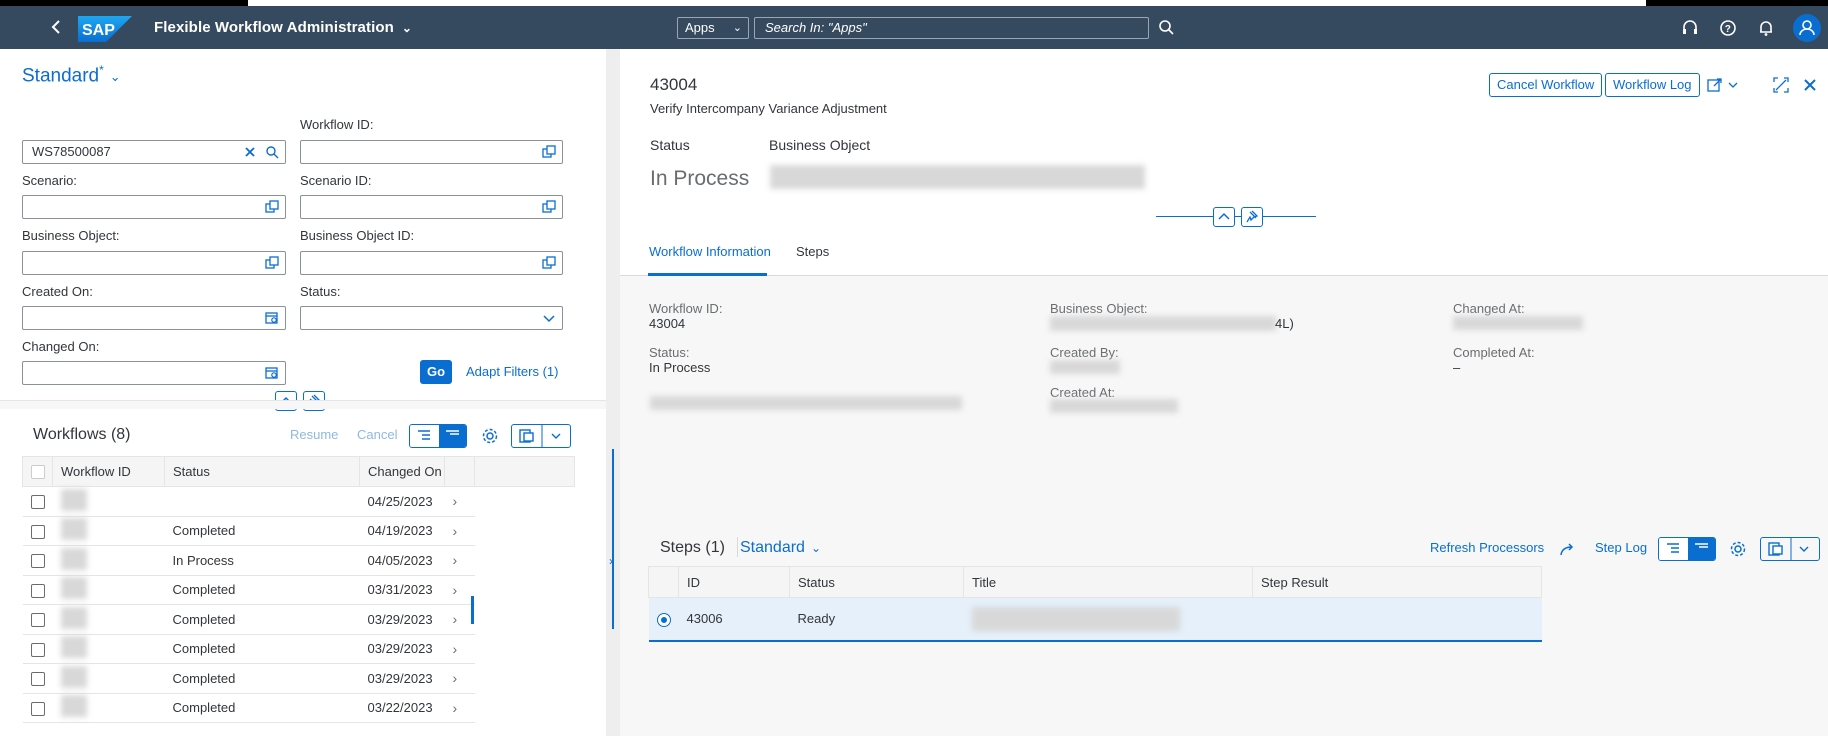  Describe the element at coordinates (298, 708) in the screenshot. I see `table-row: Completed 03/22/2023 ›` at that location.